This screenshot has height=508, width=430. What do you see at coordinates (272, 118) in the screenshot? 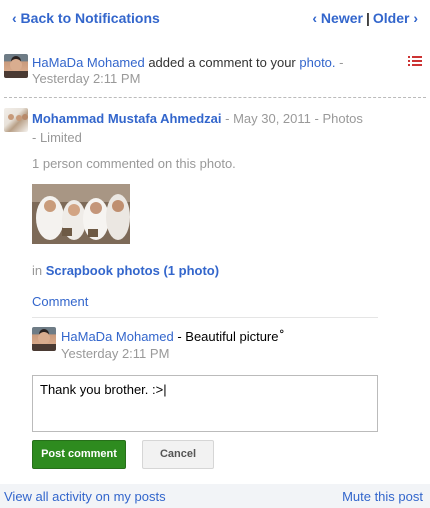
I see `post-date: May 30, 2011` at bounding box center [272, 118].